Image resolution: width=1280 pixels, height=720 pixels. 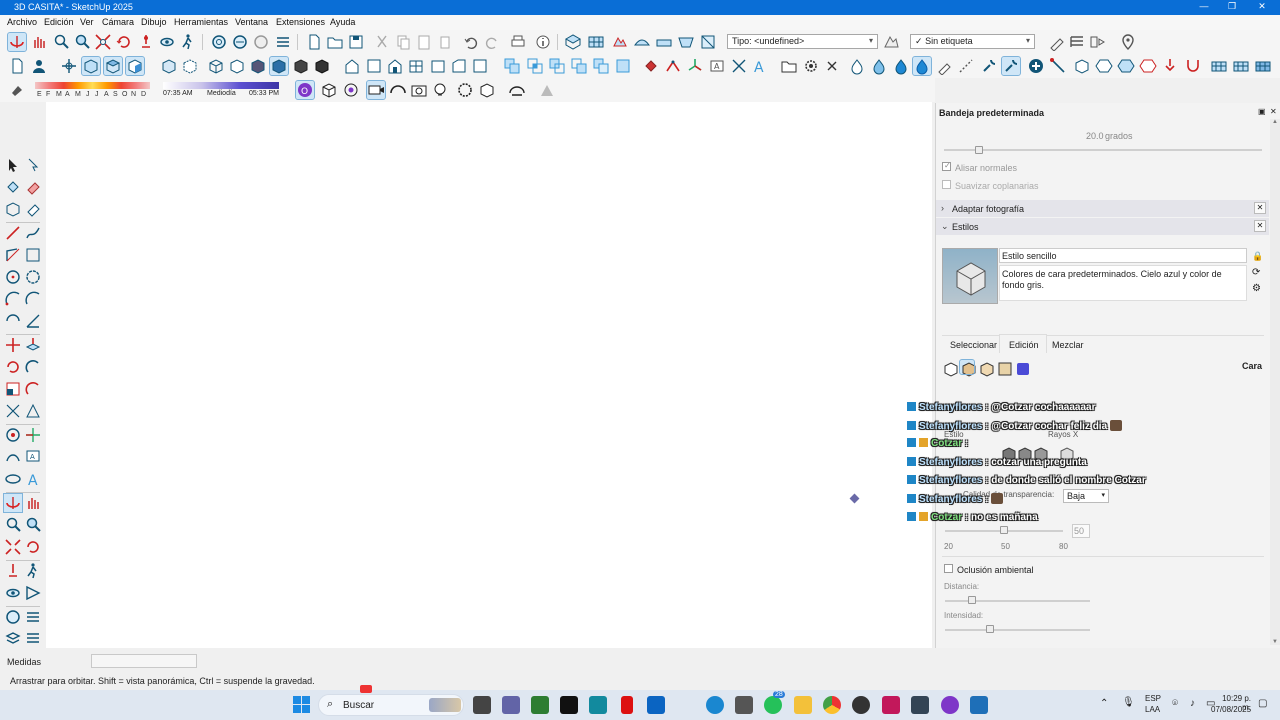 I want to click on adobe-icon, so click(x=891, y=705).